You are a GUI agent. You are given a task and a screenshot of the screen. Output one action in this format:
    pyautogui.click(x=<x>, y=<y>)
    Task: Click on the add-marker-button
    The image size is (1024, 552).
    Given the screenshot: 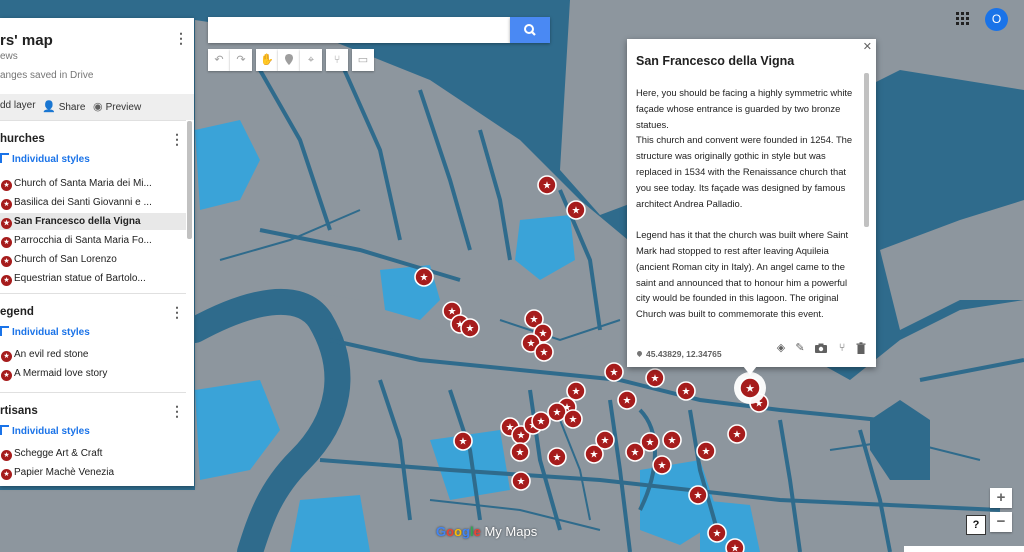 What is the action you would take?
    pyautogui.click(x=289, y=60)
    